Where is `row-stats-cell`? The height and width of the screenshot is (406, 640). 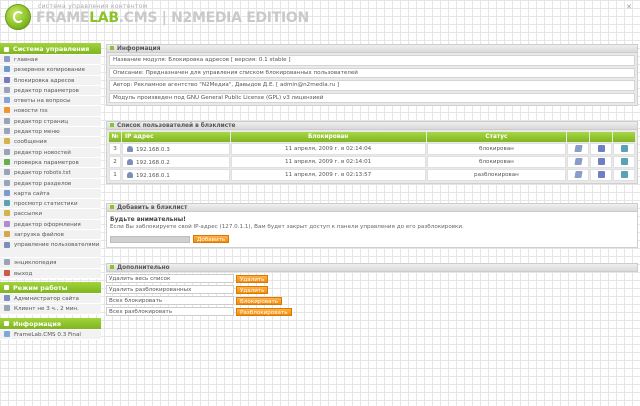
row-stats-cell is located at coordinates (624, 175).